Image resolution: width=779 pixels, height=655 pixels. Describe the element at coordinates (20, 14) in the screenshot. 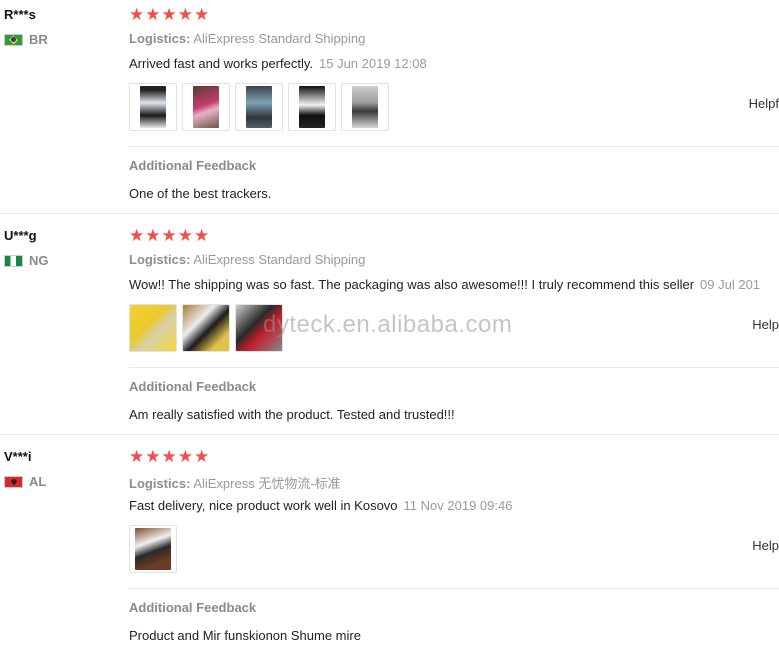

I see `reviewer-name: R***s` at that location.